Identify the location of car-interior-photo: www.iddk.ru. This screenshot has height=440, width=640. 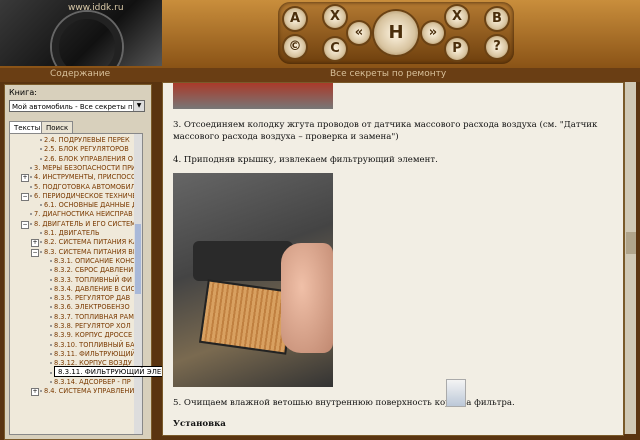
(81, 33).